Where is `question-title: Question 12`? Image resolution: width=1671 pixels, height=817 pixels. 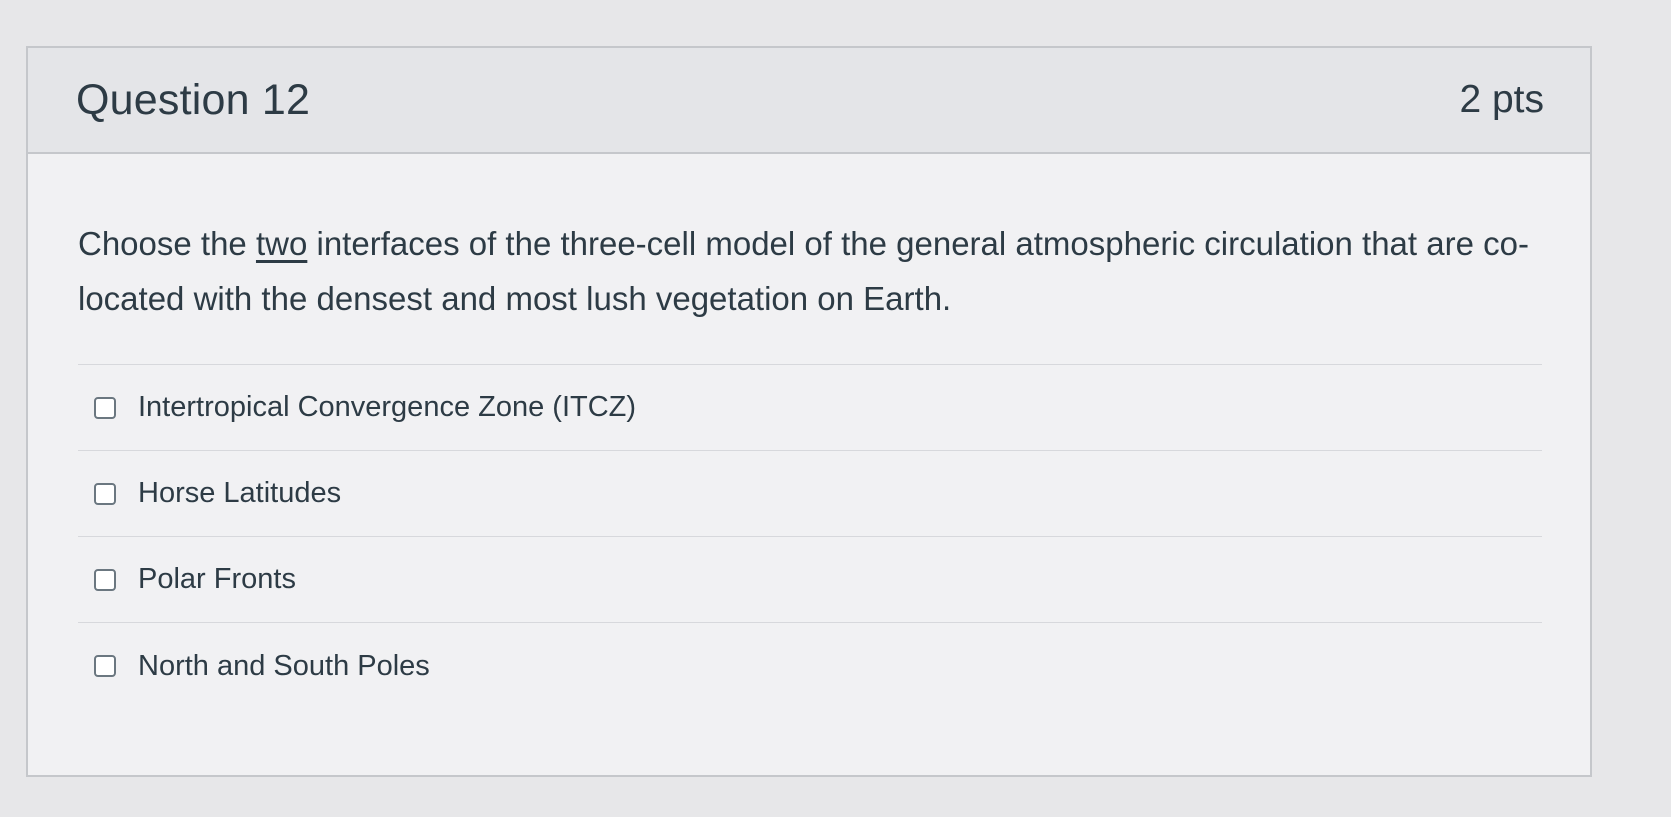 question-title: Question 12 is located at coordinates (193, 99).